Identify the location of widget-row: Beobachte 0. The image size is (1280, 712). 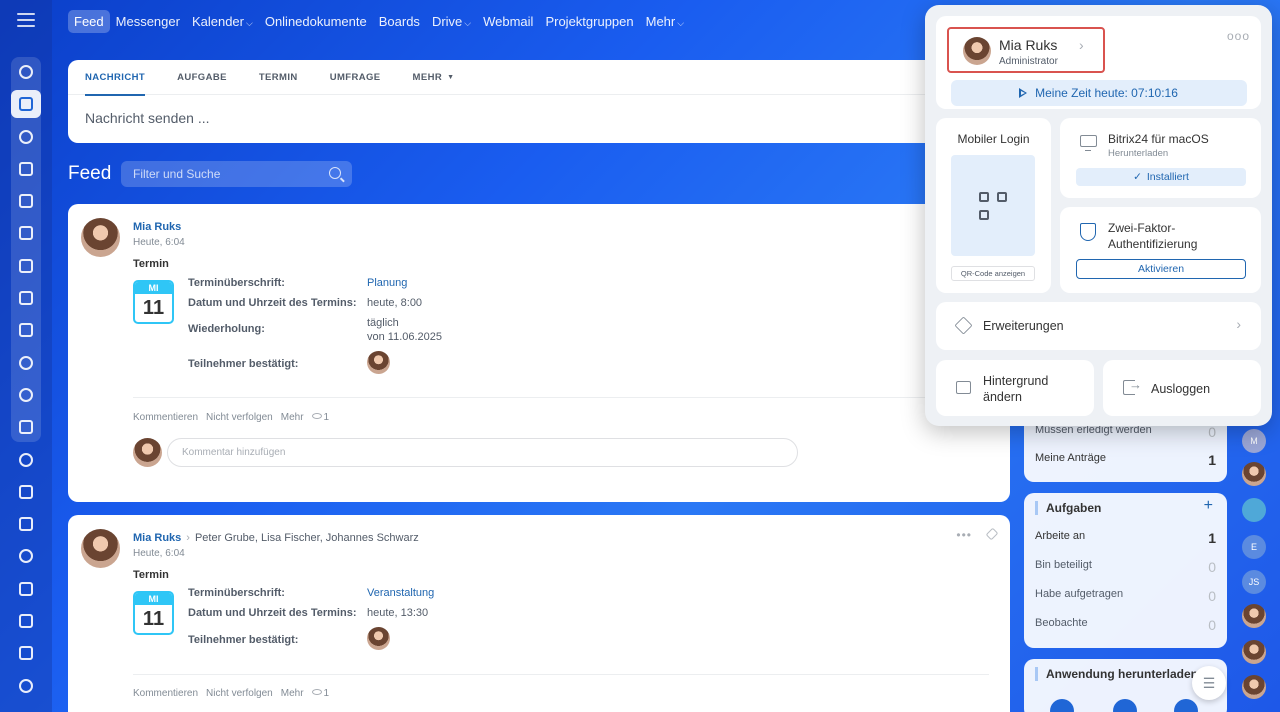
(1125, 625).